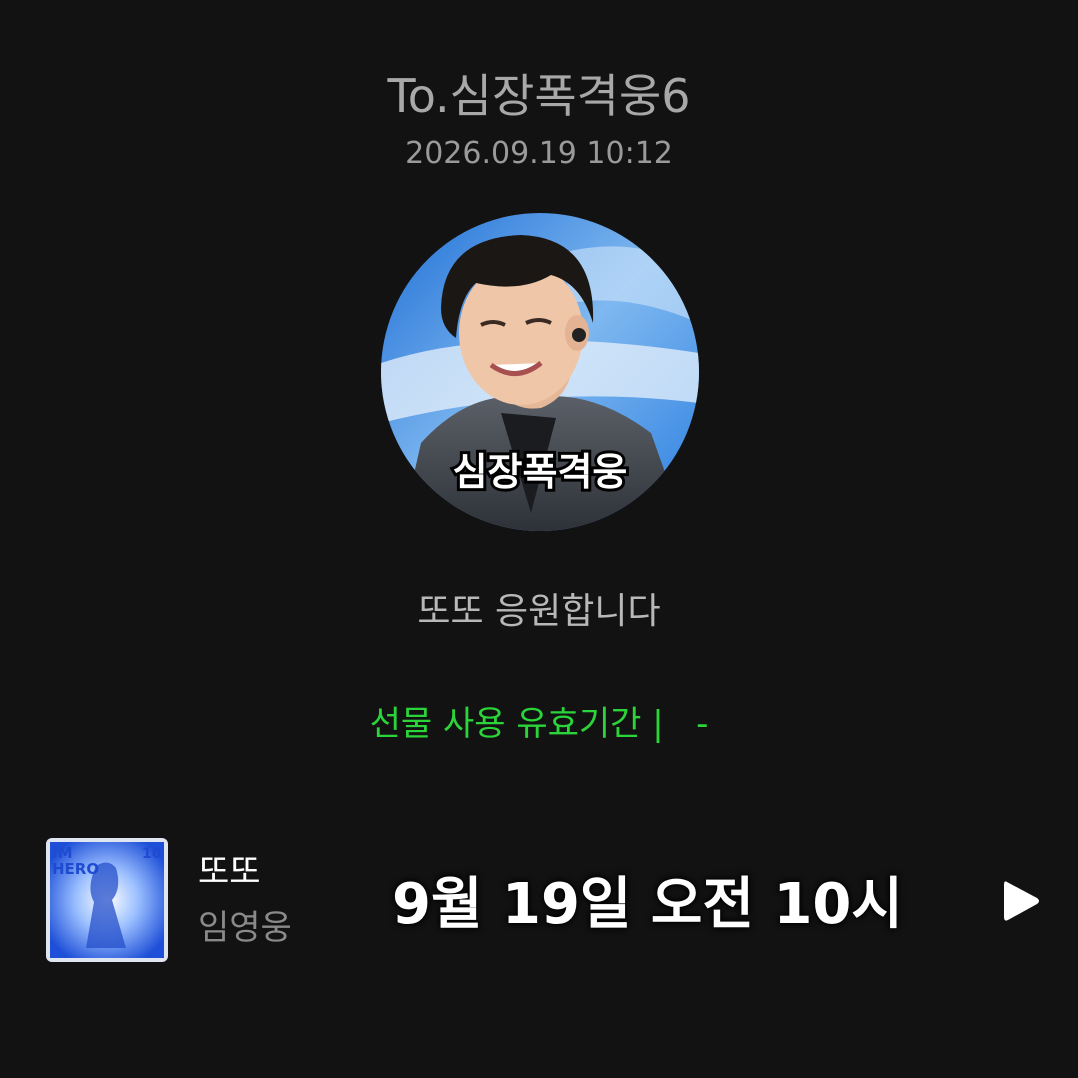  I want to click on avatar-photo: 심장폭격웅, so click(540, 372).